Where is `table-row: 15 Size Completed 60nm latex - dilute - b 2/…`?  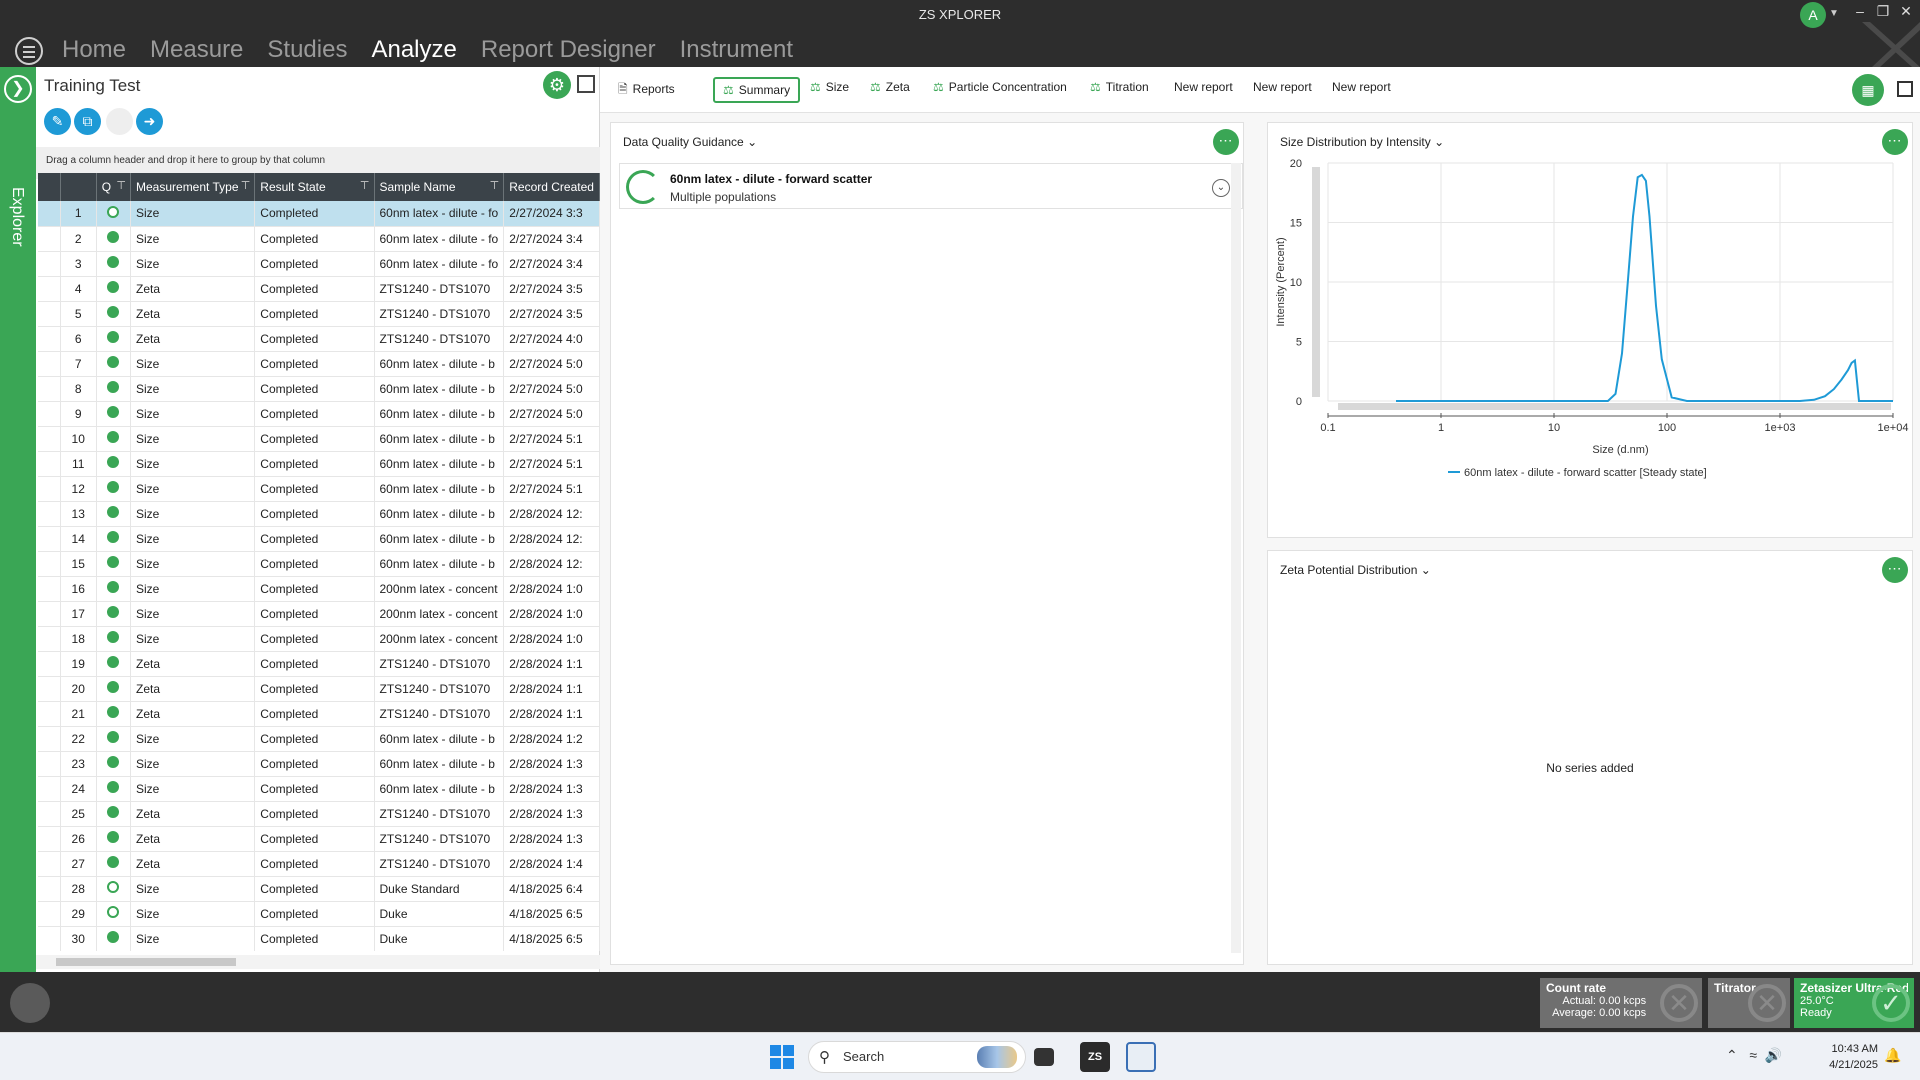 table-row: 15 Size Completed 60nm latex - dilute - b 2/… is located at coordinates (319, 564).